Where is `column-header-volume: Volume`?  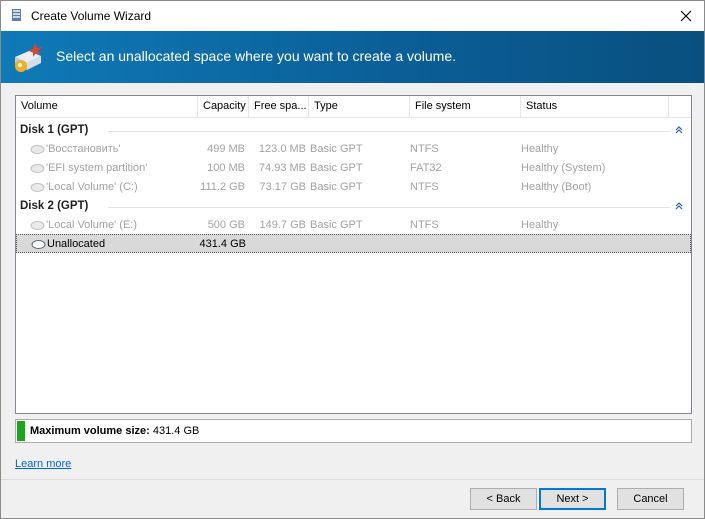
column-header-volume: Volume is located at coordinates (107, 106).